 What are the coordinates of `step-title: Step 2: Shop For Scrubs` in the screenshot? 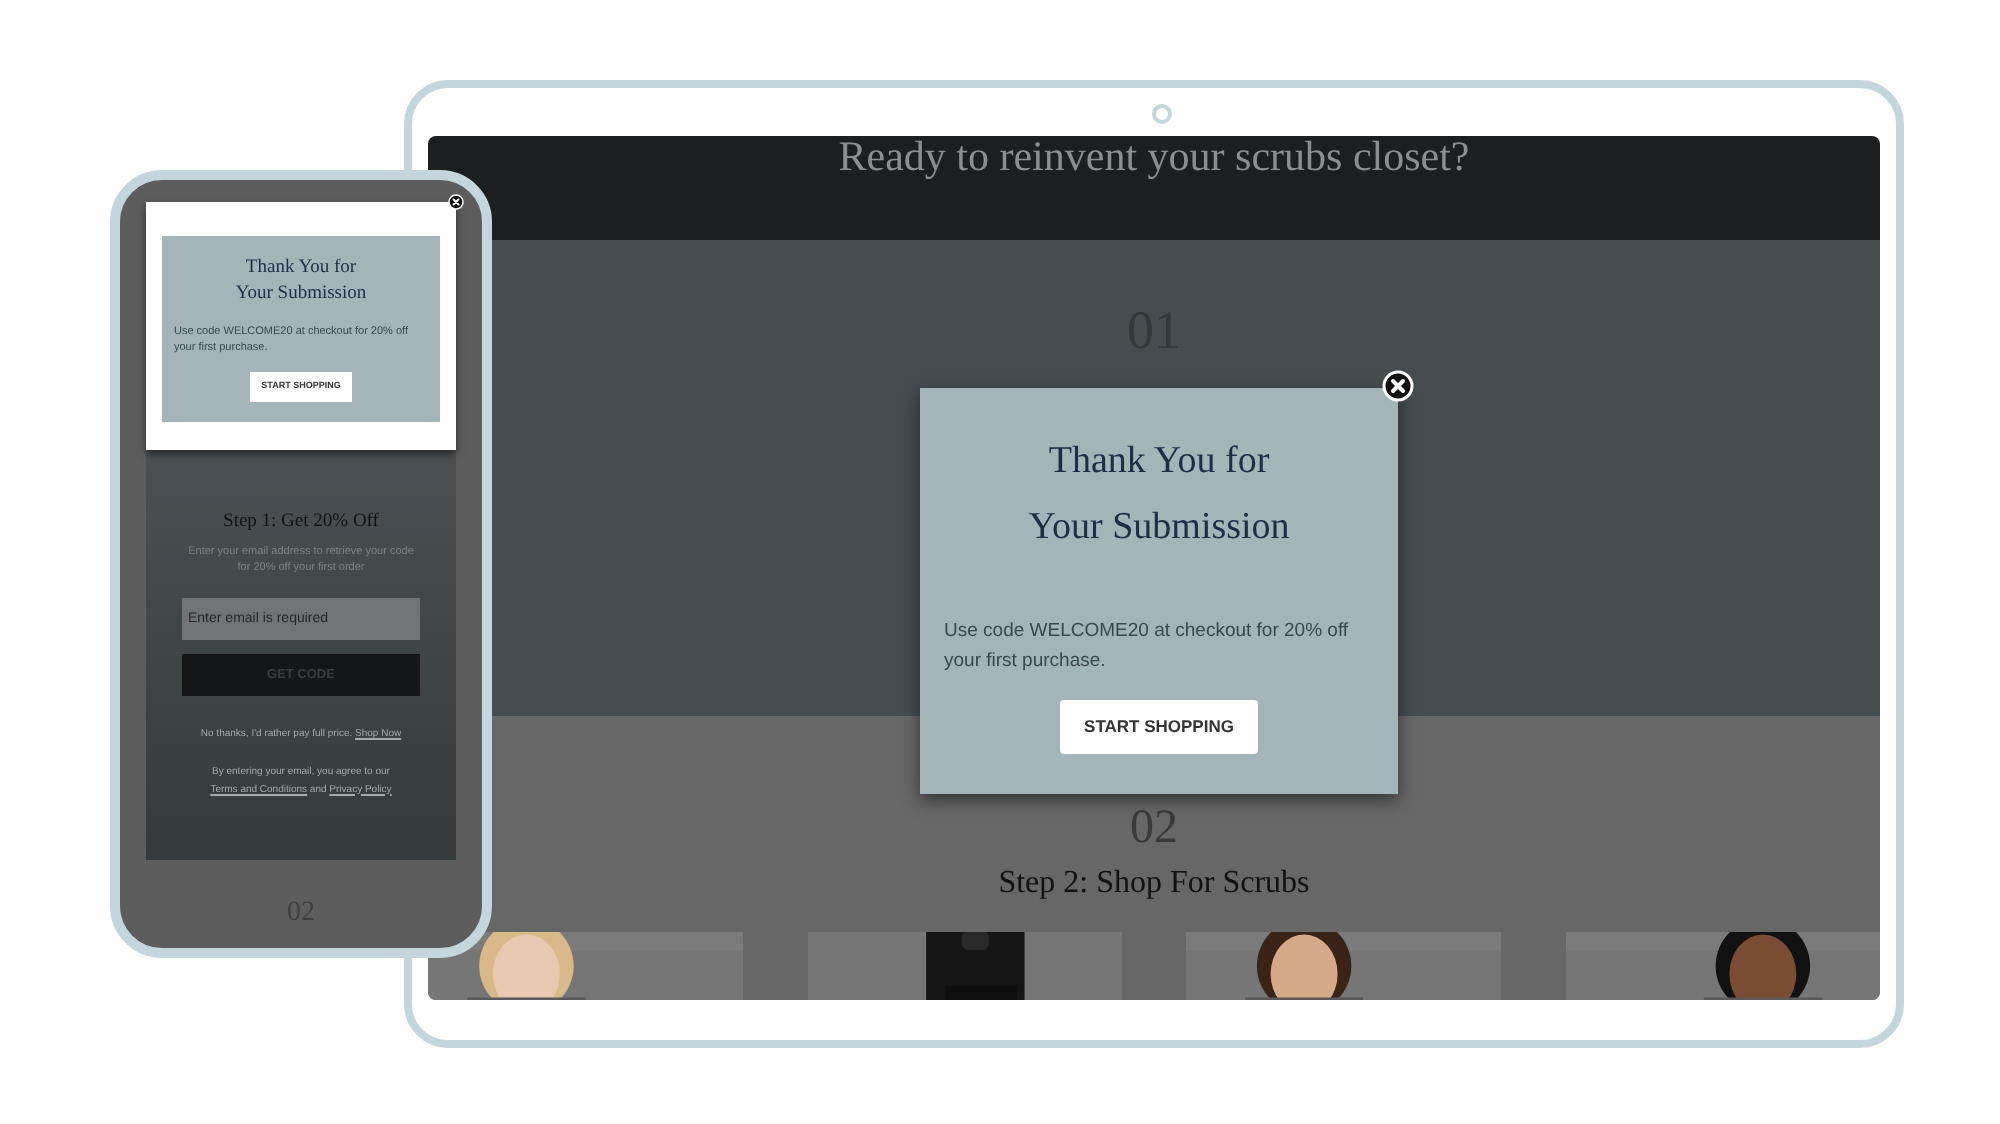 It's located at (1154, 884).